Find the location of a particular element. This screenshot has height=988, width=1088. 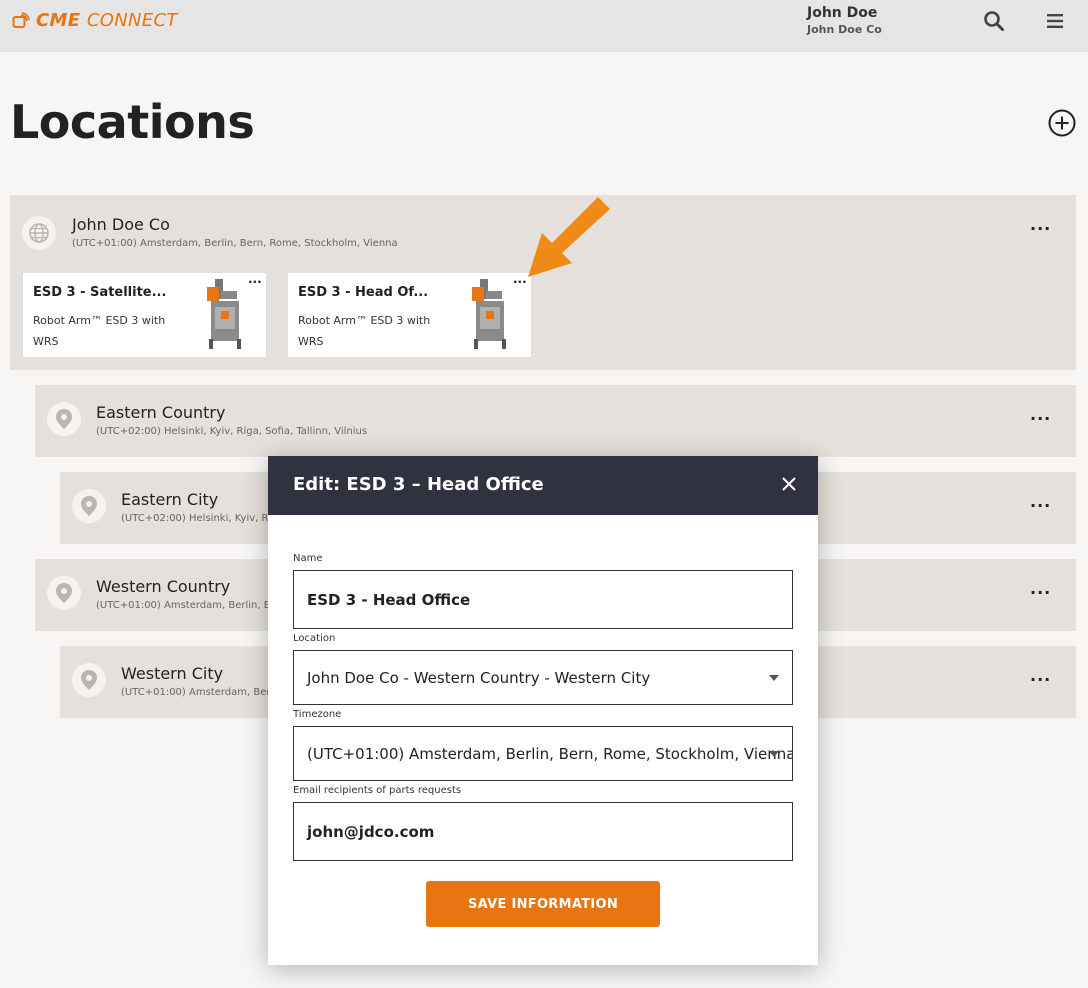

globe-icon is located at coordinates (39, 233).